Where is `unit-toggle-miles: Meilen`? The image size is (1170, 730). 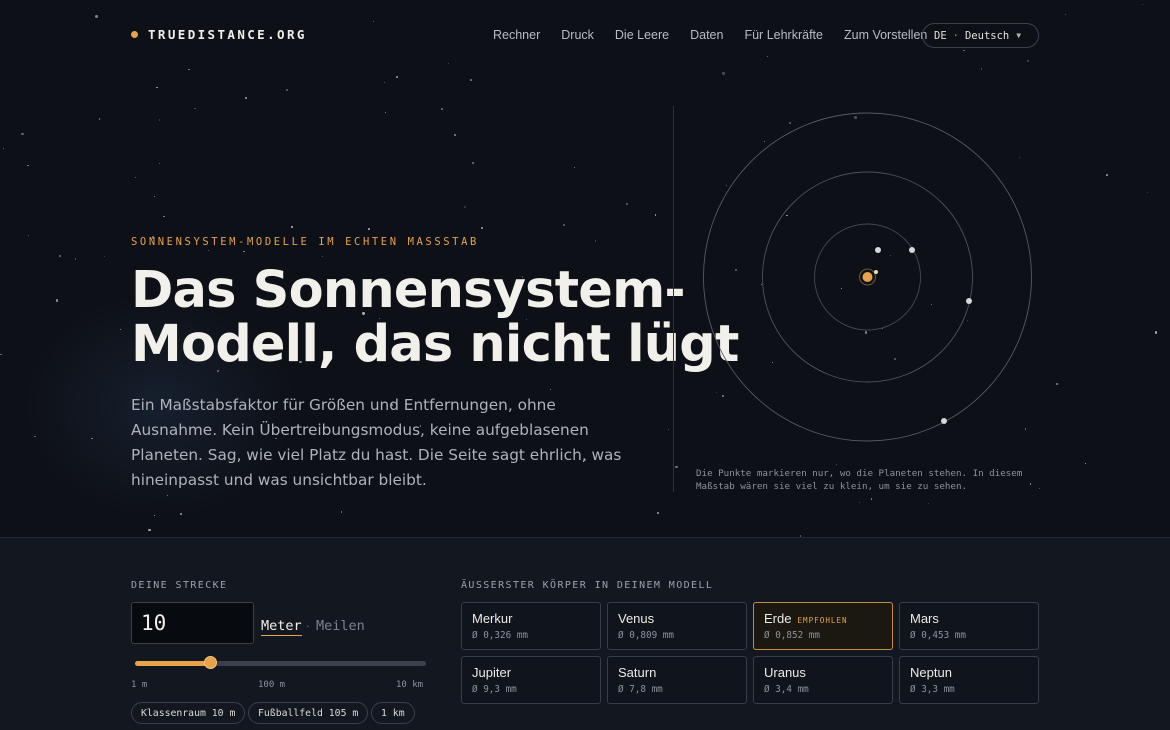 unit-toggle-miles: Meilen is located at coordinates (340, 626).